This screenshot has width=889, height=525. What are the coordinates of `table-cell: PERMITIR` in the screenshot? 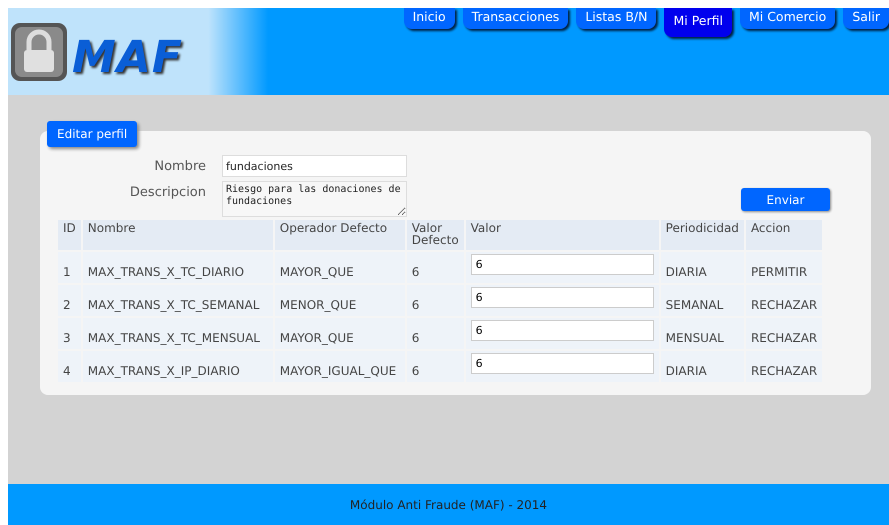 It's located at (784, 267).